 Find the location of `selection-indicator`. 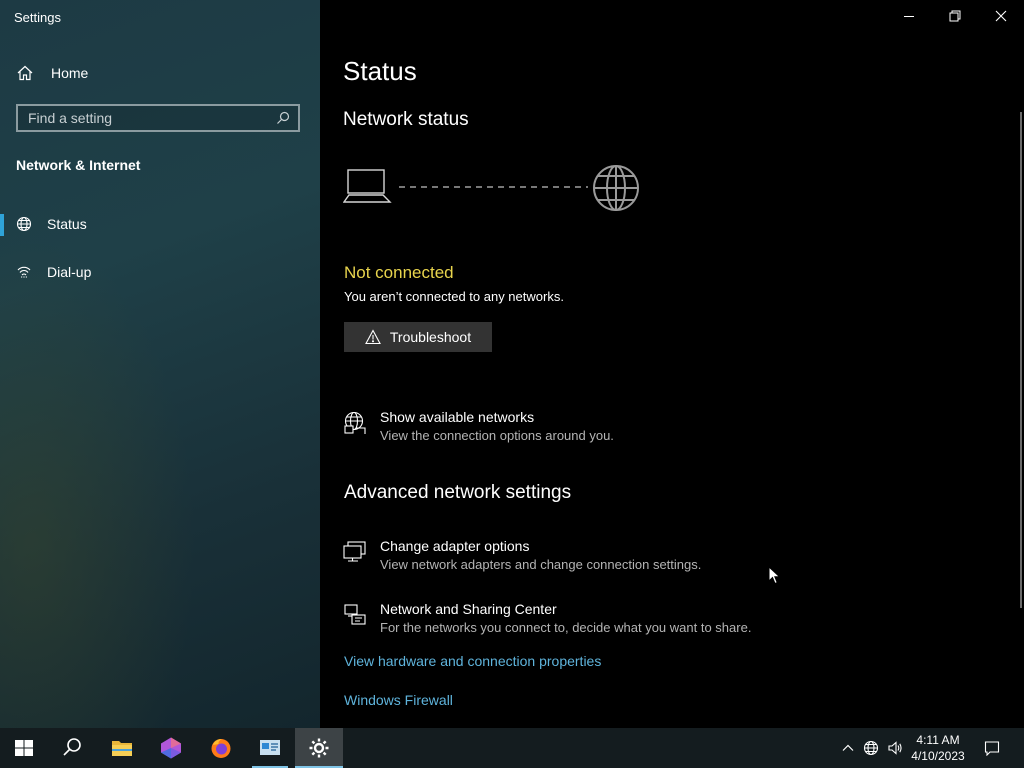

selection-indicator is located at coordinates (2, 225).